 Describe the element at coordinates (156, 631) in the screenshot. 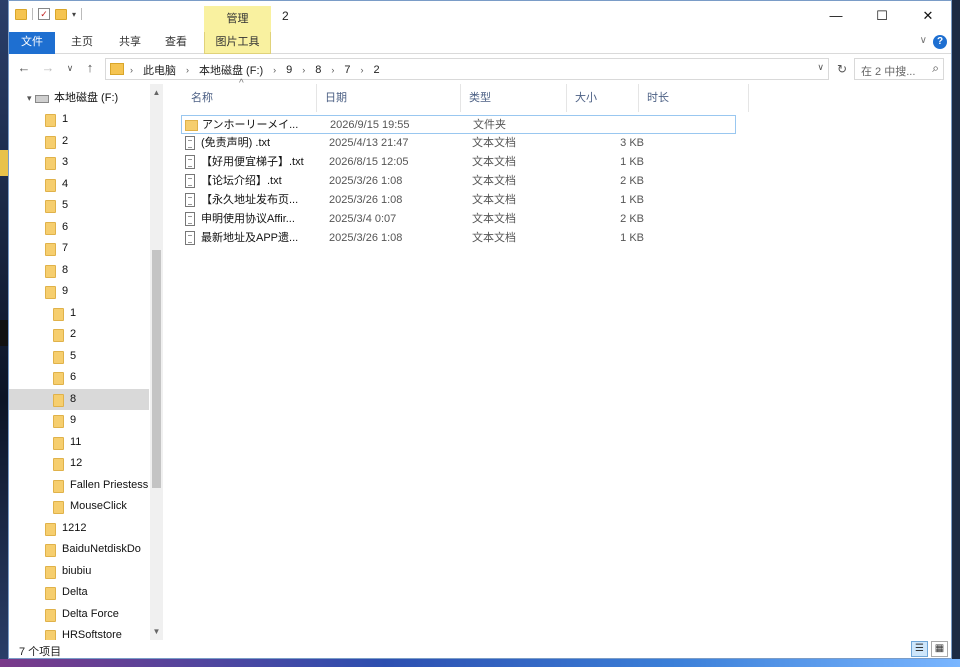

I see `scroll-down-icon: ▼` at that location.